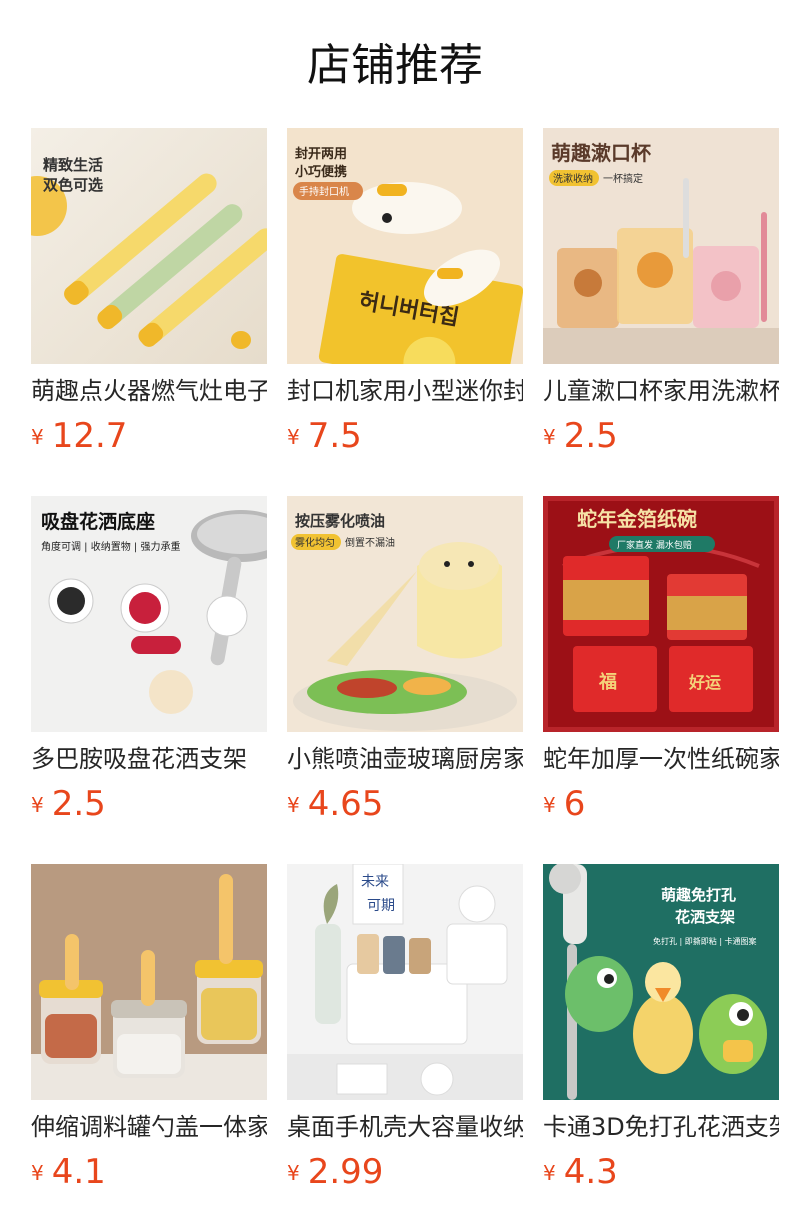  I want to click on overlay-text: 可期, so click(381, 906).